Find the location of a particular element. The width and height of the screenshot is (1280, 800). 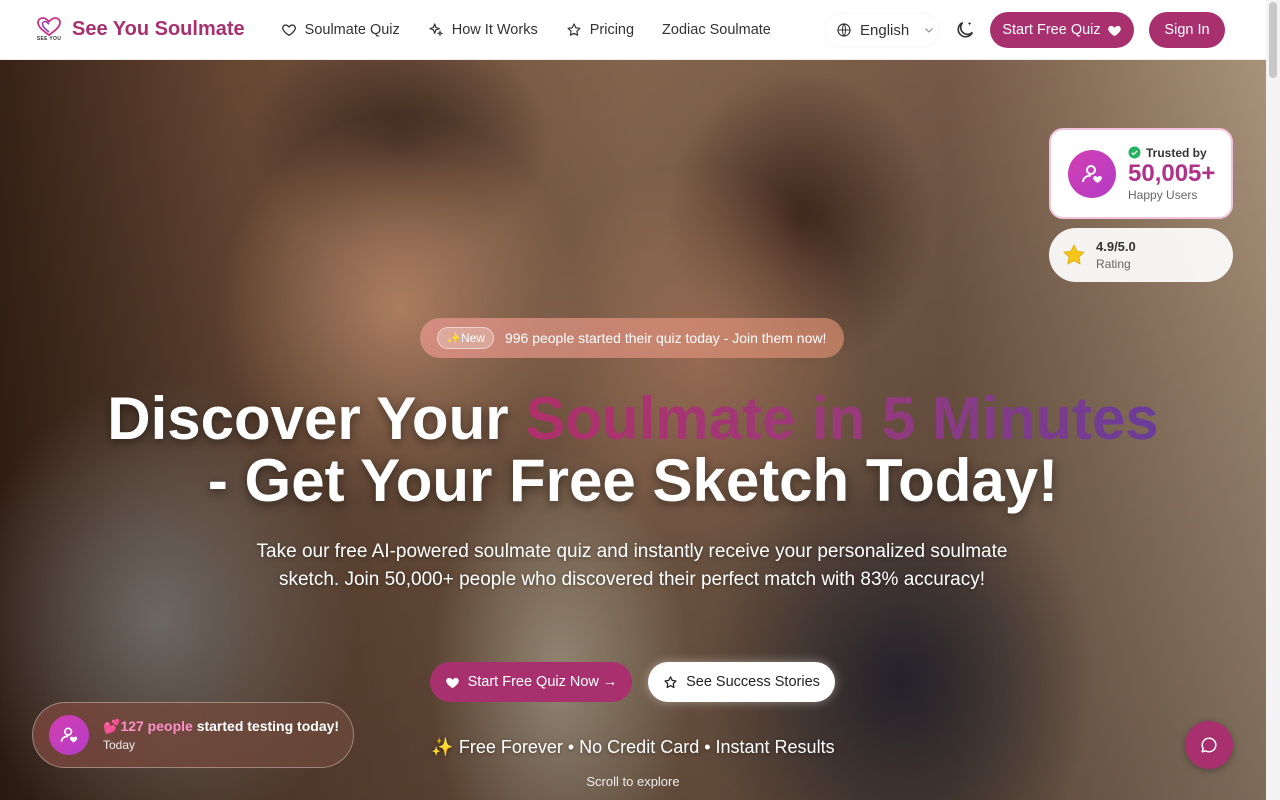

nav-soulmate-quiz-label: Soulmate Quiz is located at coordinates (352, 29).